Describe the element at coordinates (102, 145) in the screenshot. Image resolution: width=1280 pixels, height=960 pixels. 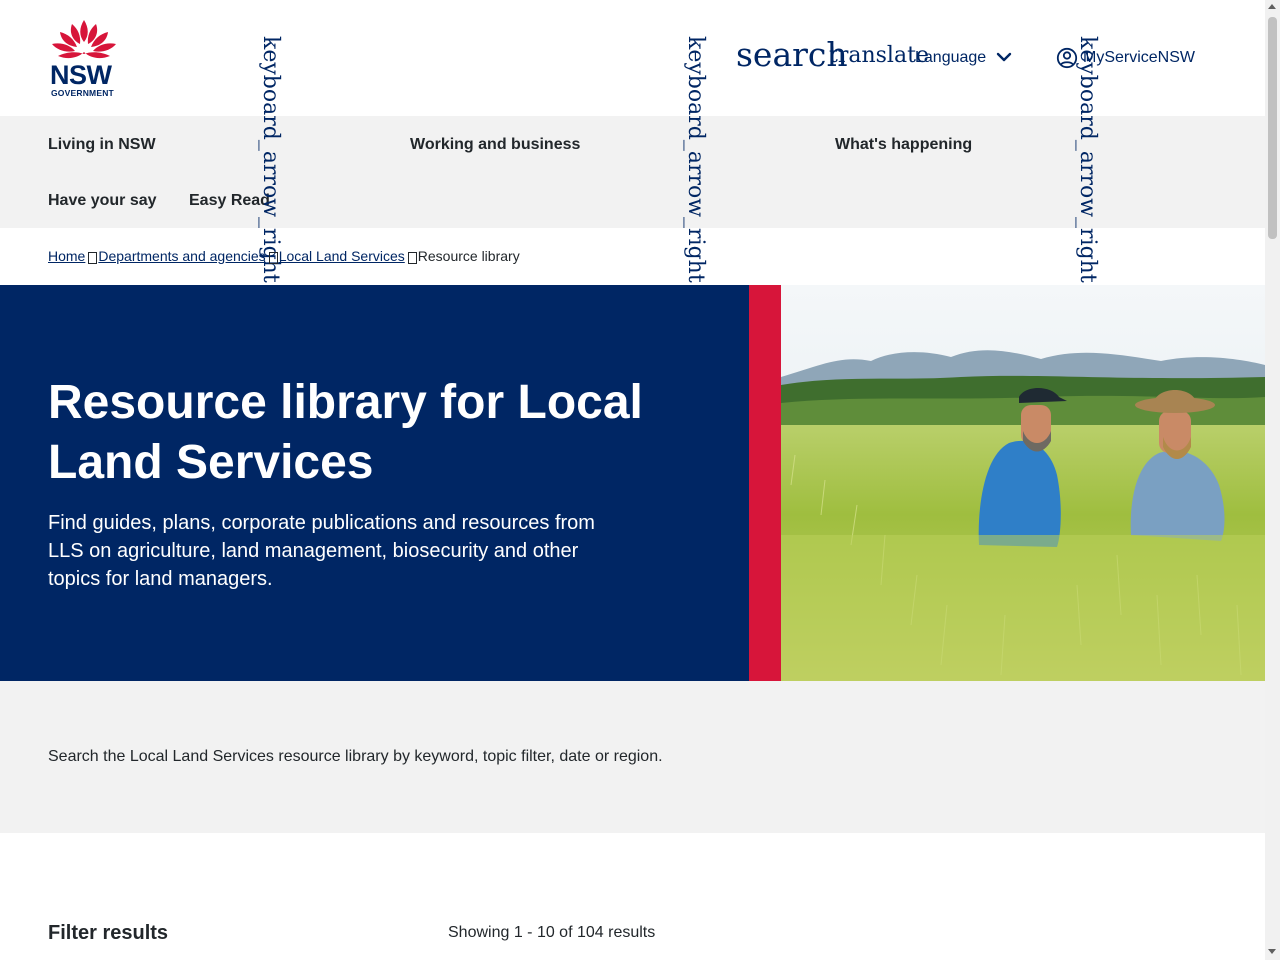
I see `nav-item-living-in-nsw: Living in NSW` at that location.